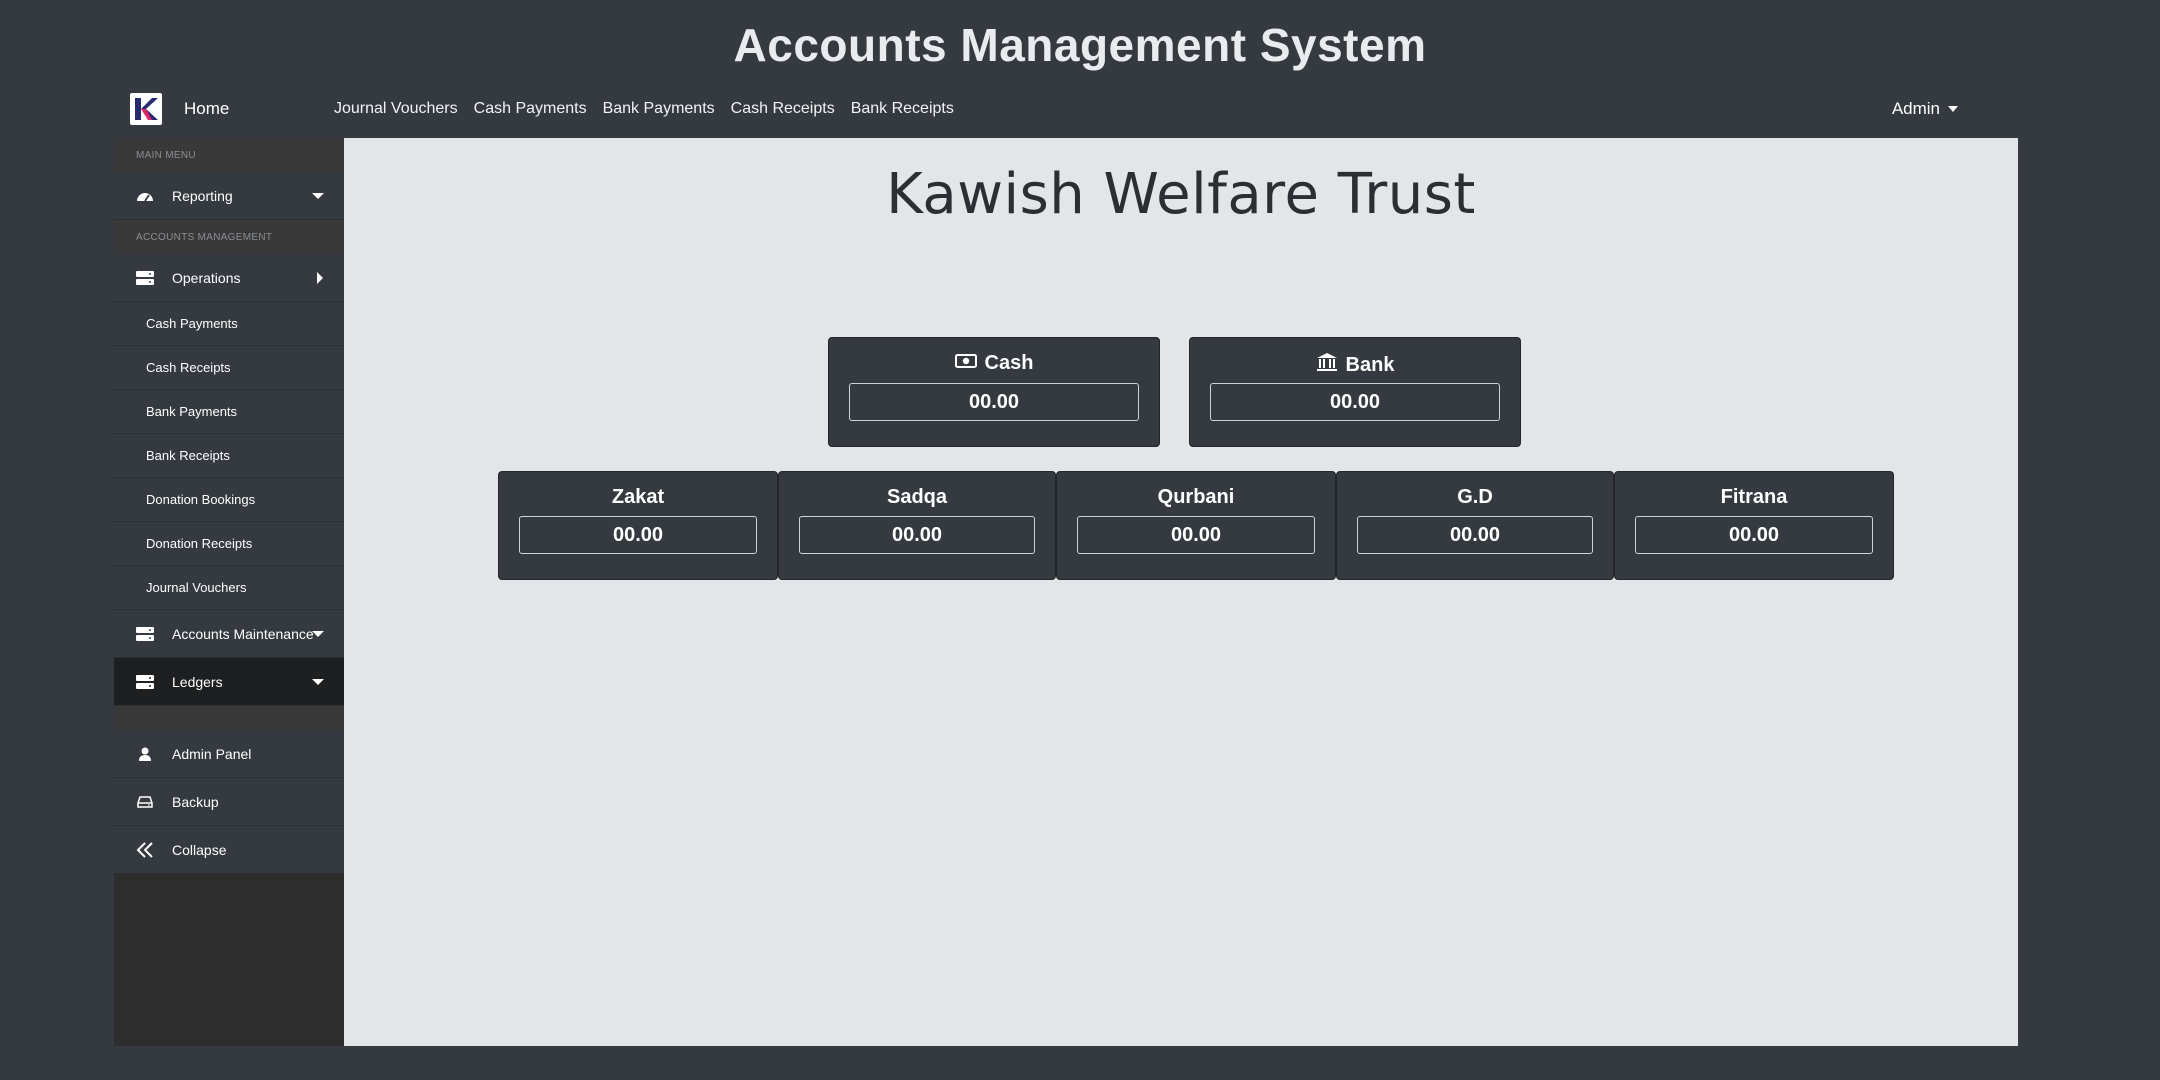  I want to click on sidebar-item-reporting: Reporting, so click(229, 196).